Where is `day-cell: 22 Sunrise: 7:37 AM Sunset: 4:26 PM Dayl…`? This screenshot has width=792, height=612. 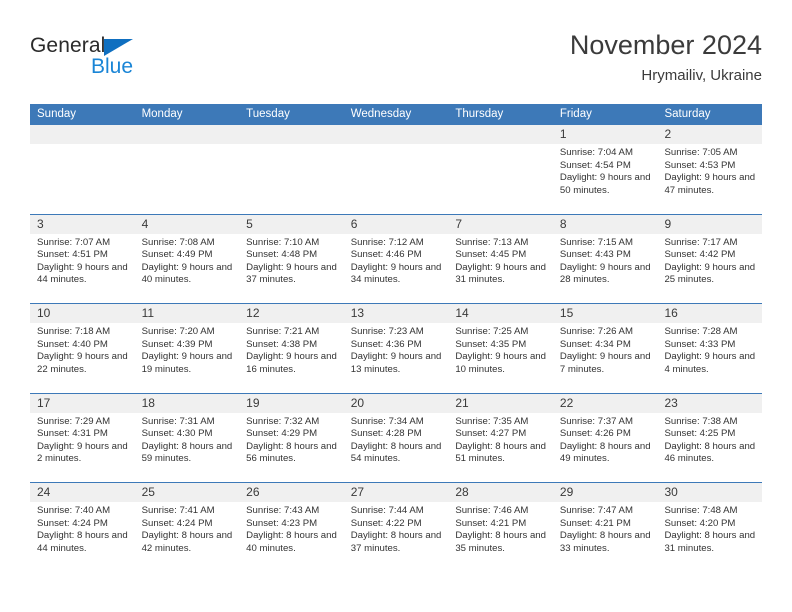
day-cell: 22 Sunrise: 7:37 AM Sunset: 4:26 PM Dayl… is located at coordinates (605, 438).